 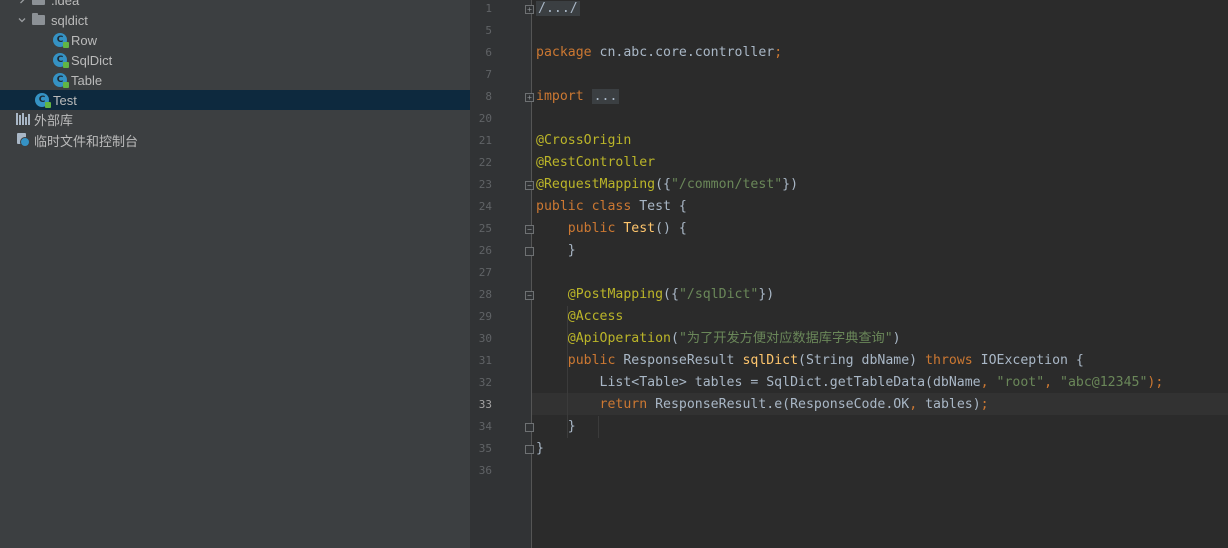 What do you see at coordinates (564, 96) in the screenshot?
I see `code-token: import` at bounding box center [564, 96].